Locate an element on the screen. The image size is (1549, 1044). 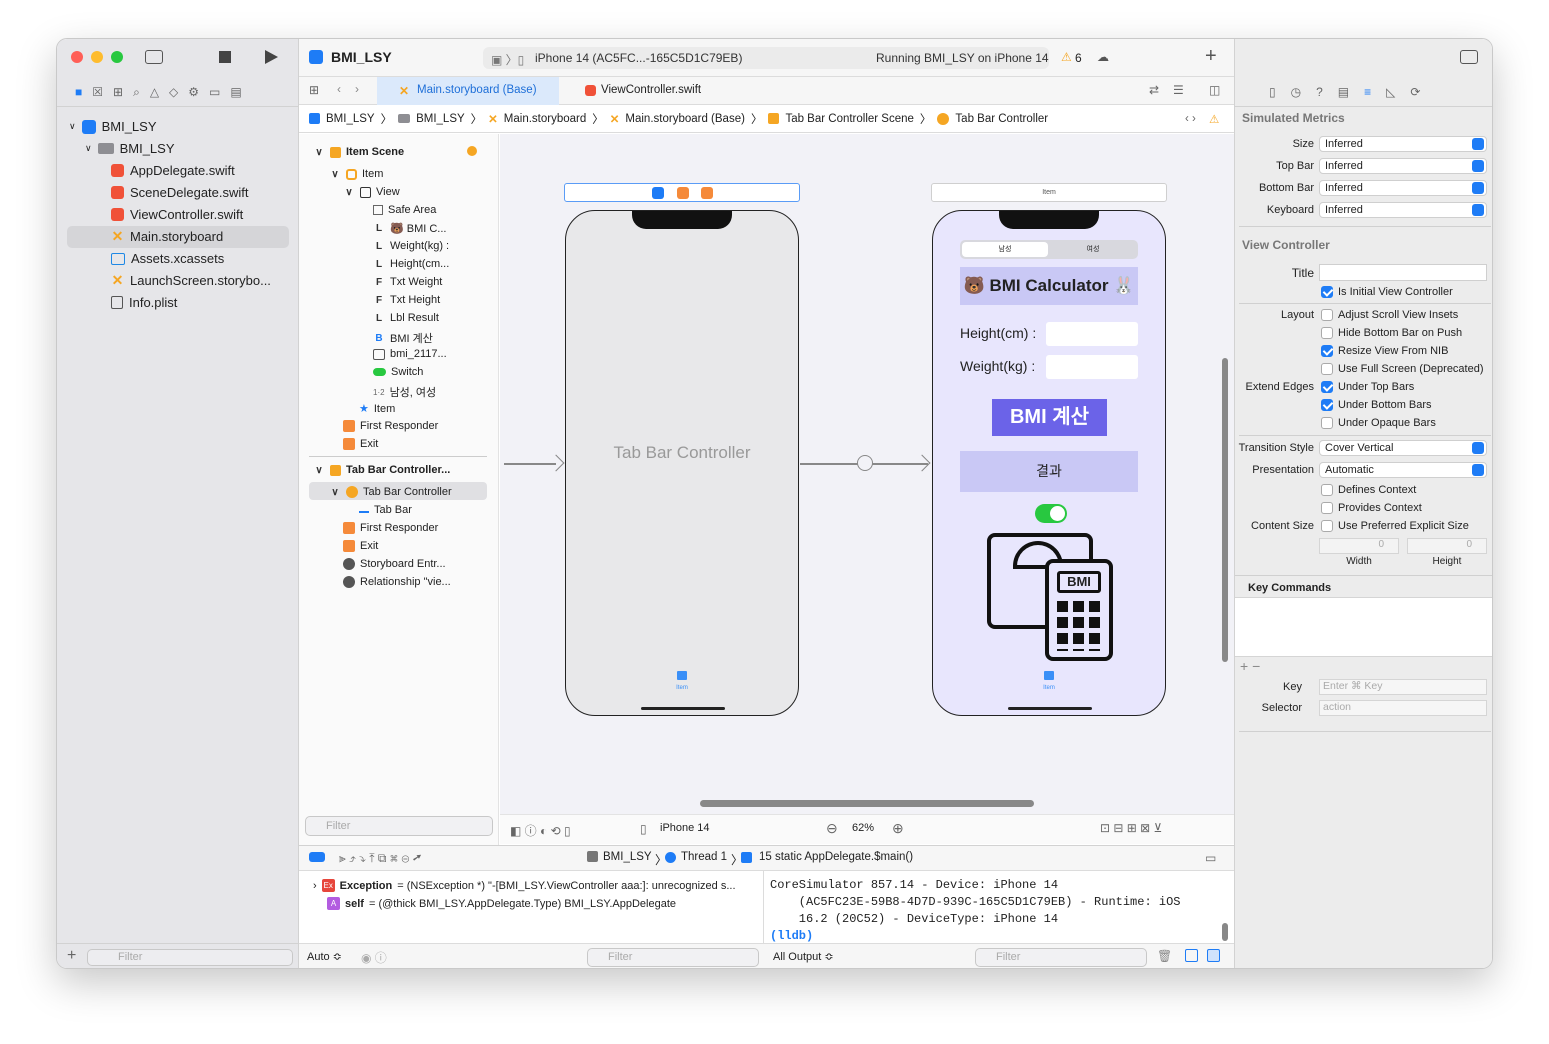
file-inspector-icon: ▯ is located at coordinates (1272, 92).